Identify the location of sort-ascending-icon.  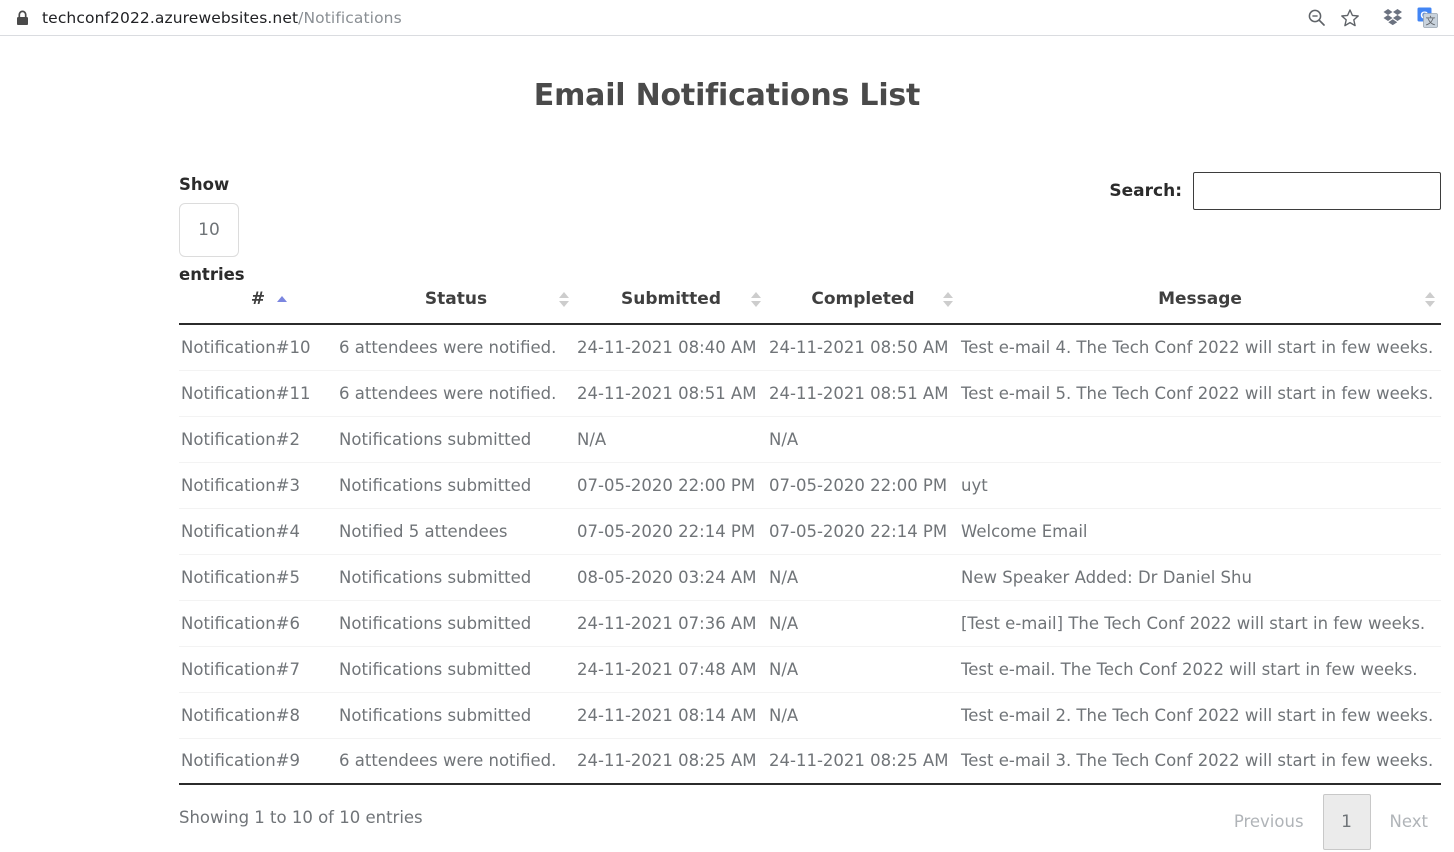
(281, 299).